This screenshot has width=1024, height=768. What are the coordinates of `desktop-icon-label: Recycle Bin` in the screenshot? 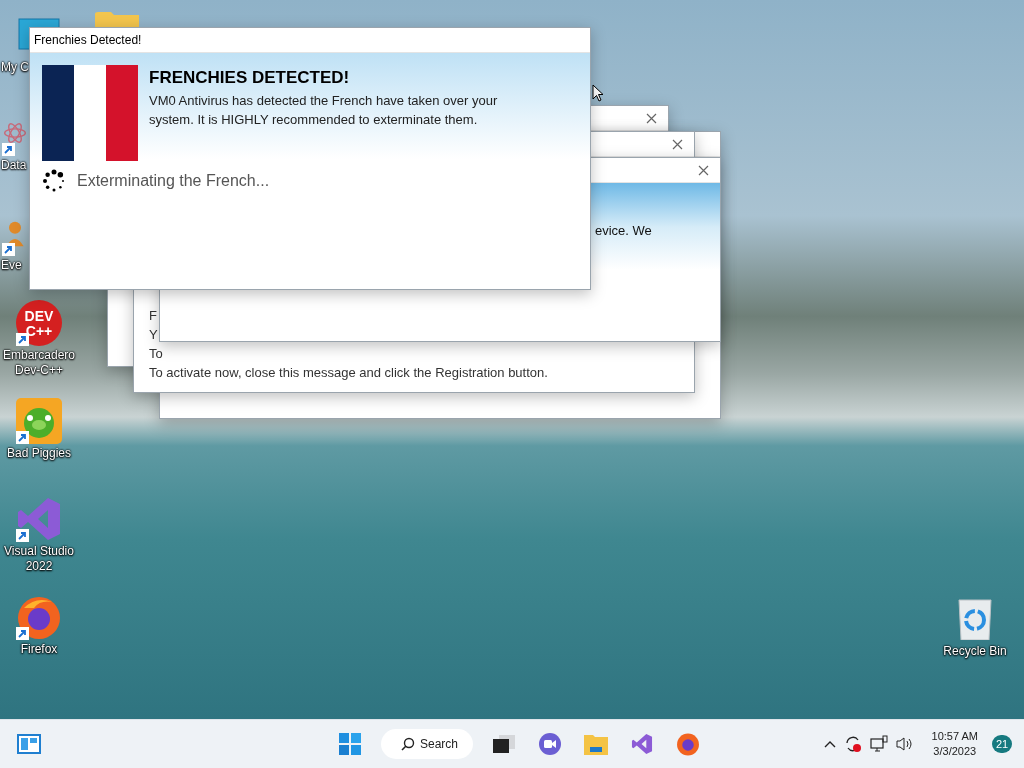 It's located at (975, 651).